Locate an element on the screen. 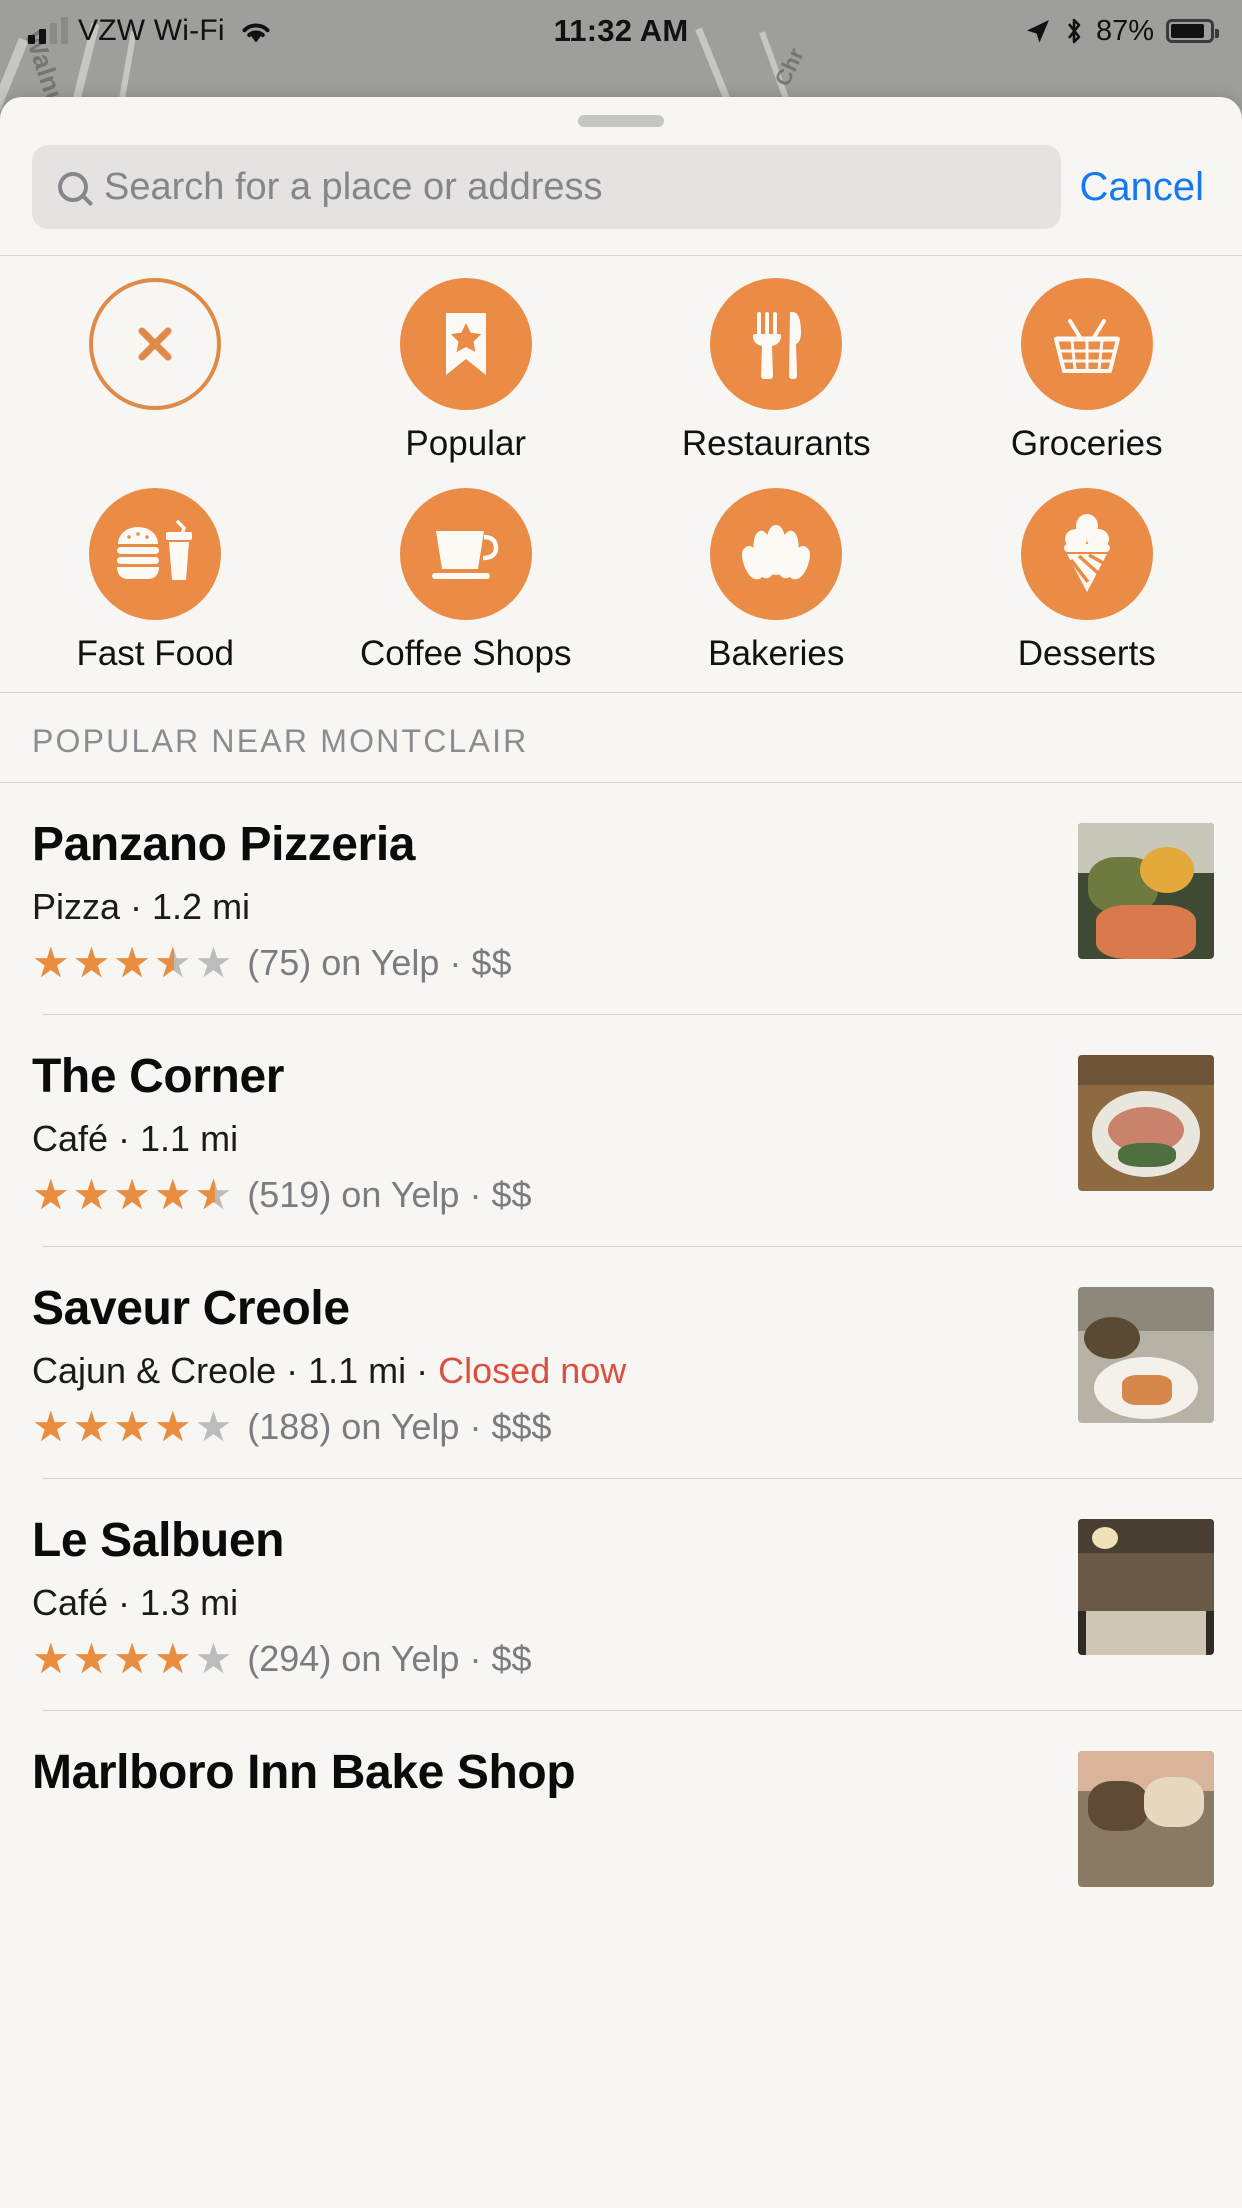  search-input: Search for a place or address is located at coordinates (547, 187).